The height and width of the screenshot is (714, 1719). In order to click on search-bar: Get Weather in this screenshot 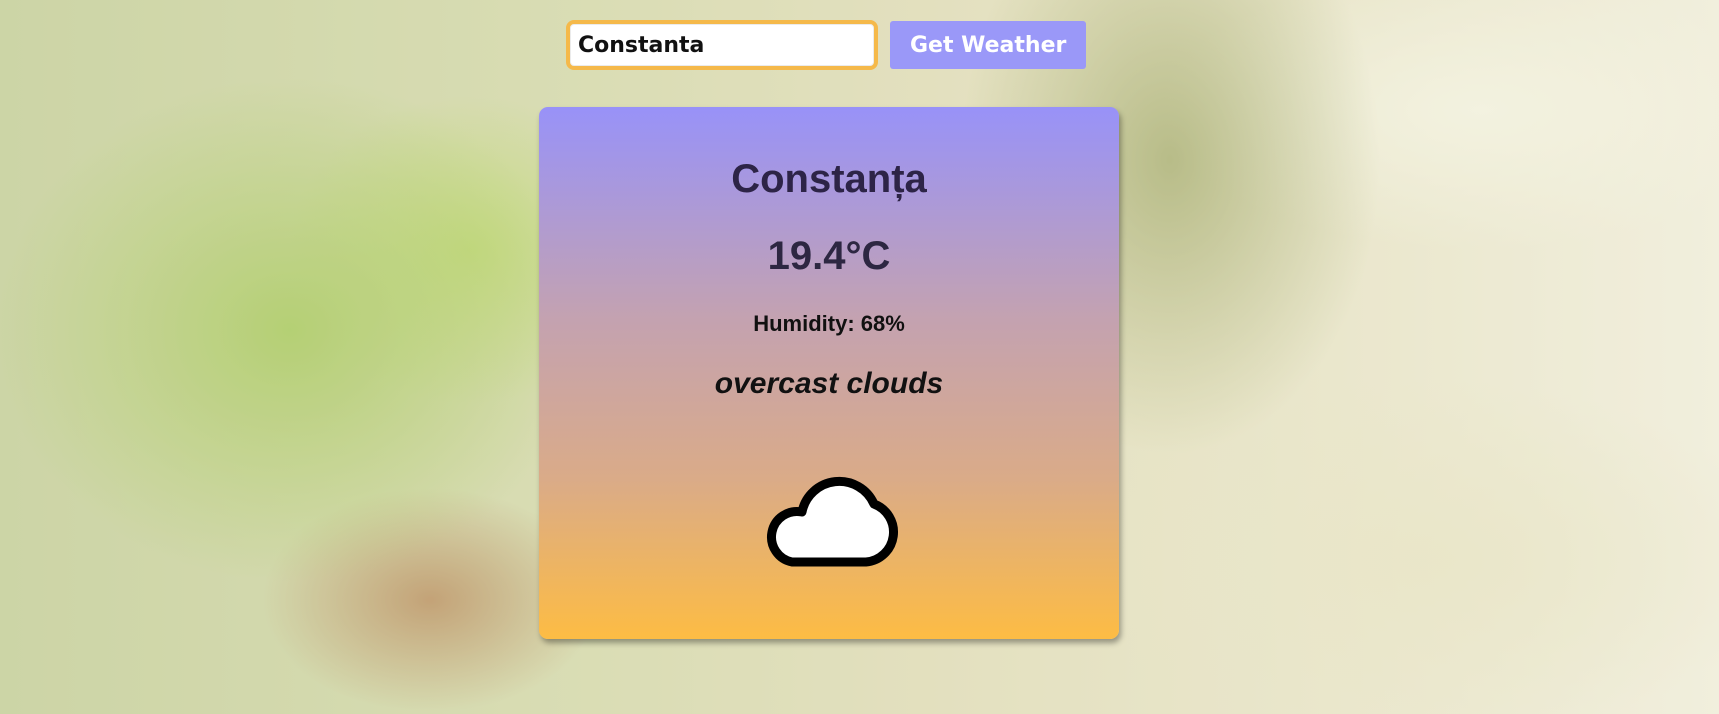, I will do `click(826, 45)`.